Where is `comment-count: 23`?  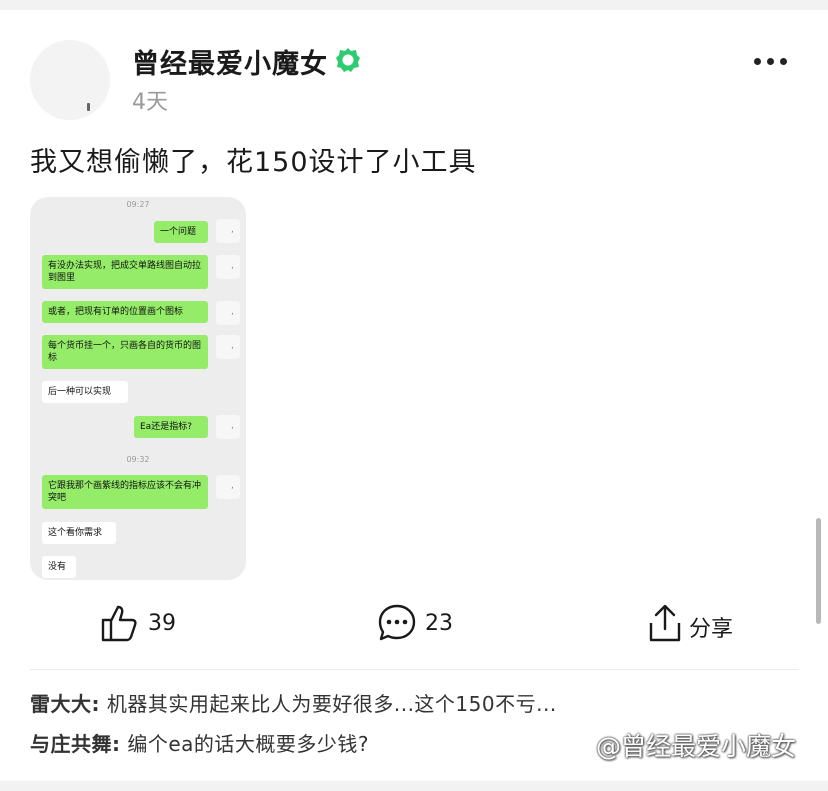
comment-count: 23 is located at coordinates (439, 623).